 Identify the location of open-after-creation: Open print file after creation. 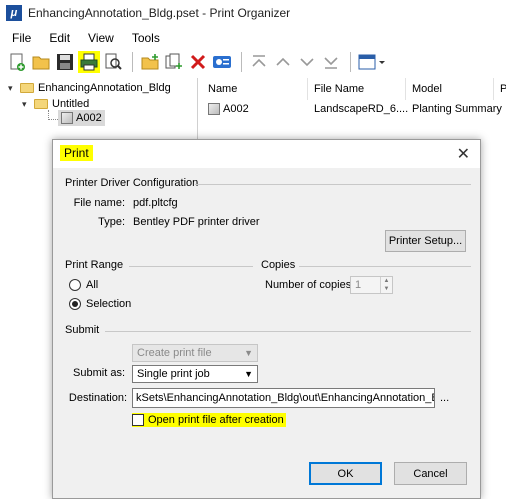
(209, 420).